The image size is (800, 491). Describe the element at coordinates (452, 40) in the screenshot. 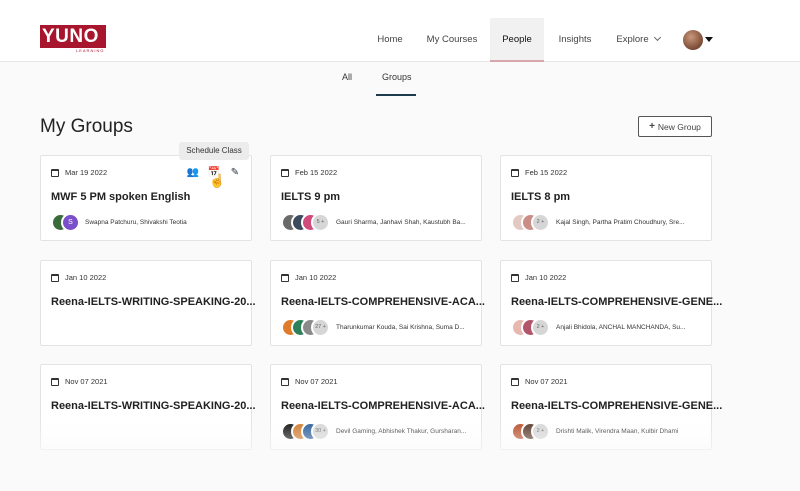

I see `nav-my-courses: My Courses` at that location.